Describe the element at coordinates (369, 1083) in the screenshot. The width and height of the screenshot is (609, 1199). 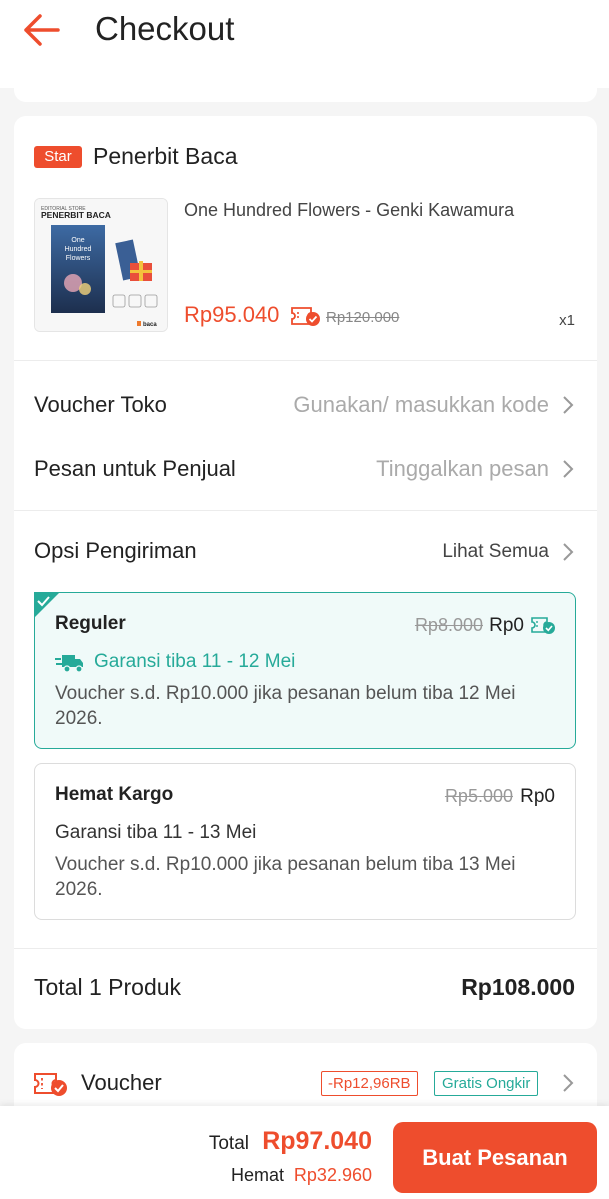
I see `discount-tag: -Rp12,96RB` at that location.